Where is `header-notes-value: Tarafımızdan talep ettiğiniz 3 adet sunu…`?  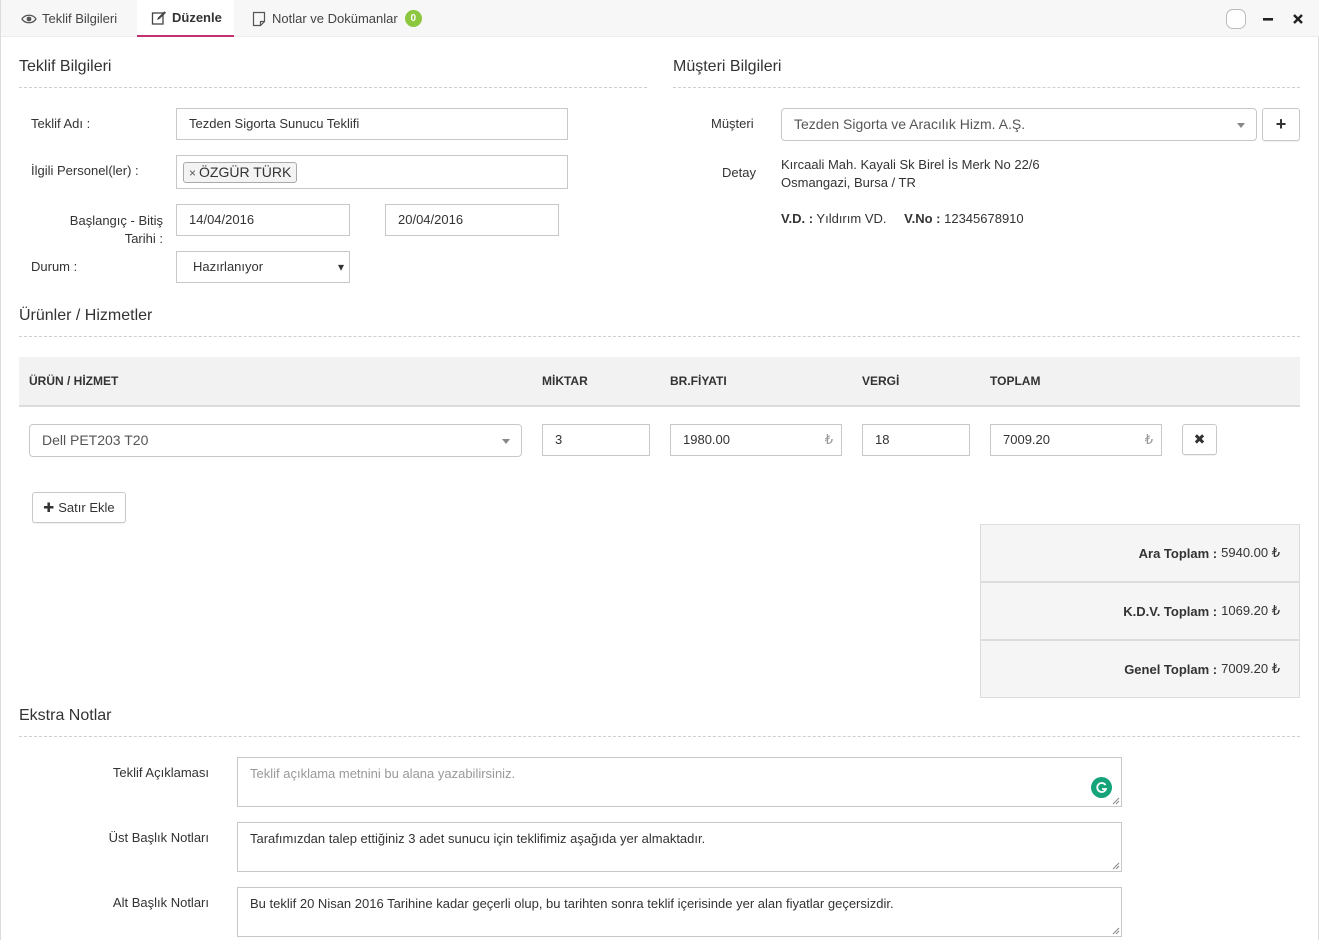 header-notes-value: Tarafımızdan talep ettiğiniz 3 adet sunu… is located at coordinates (478, 838).